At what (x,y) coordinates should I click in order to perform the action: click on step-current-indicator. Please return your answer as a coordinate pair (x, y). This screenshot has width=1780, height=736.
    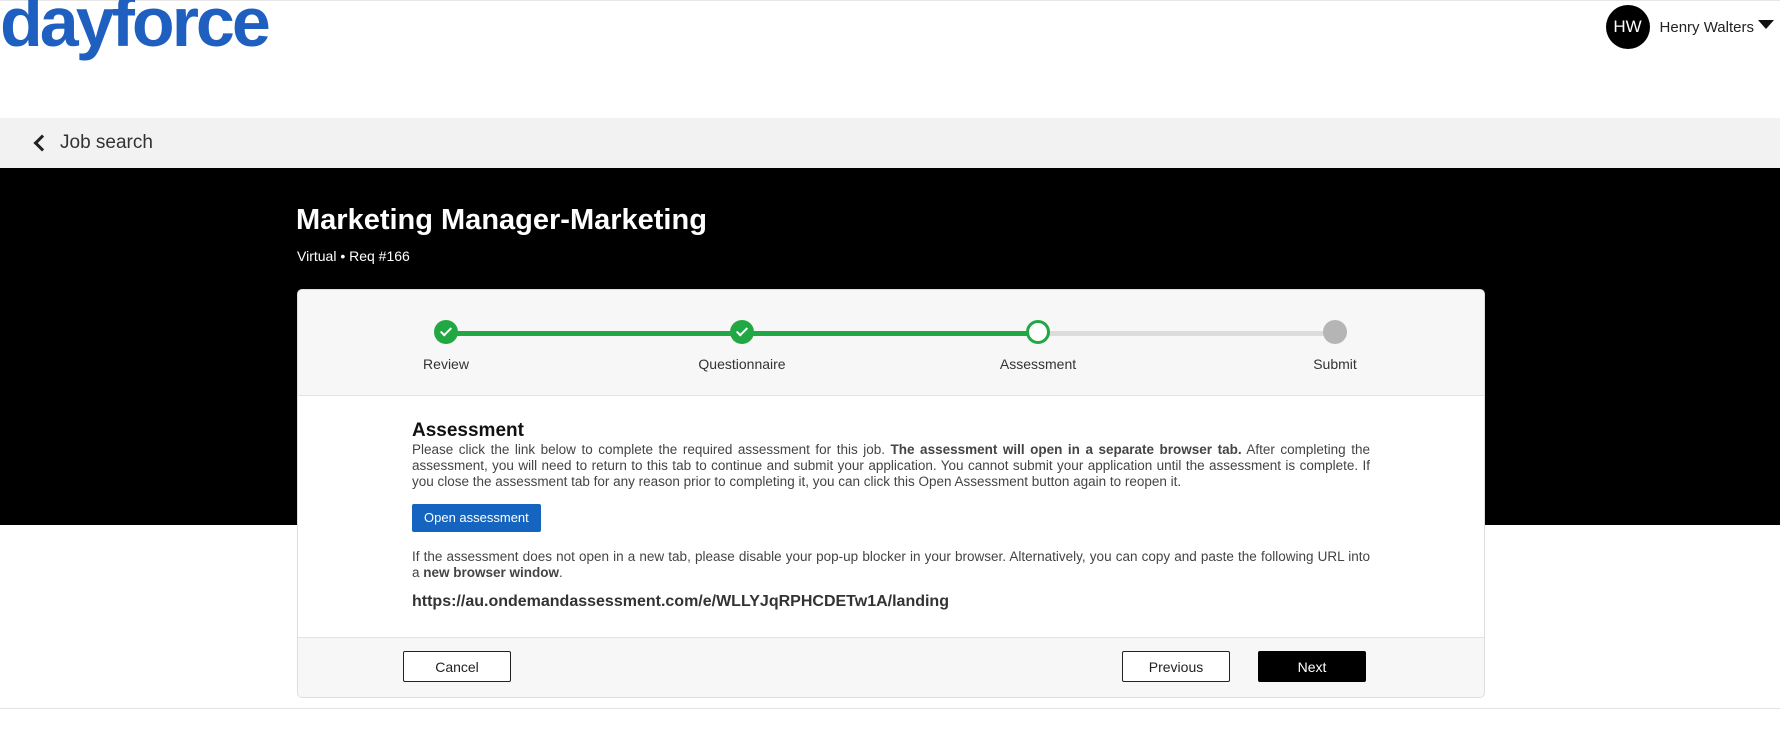
    Looking at the image, I should click on (1038, 332).